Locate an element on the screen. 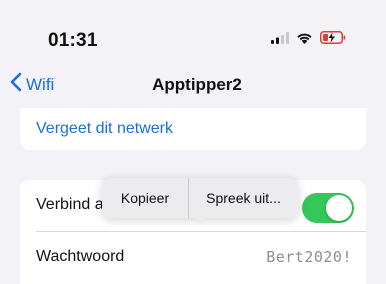  auto-join-label: Verbind a is located at coordinates (70, 204).